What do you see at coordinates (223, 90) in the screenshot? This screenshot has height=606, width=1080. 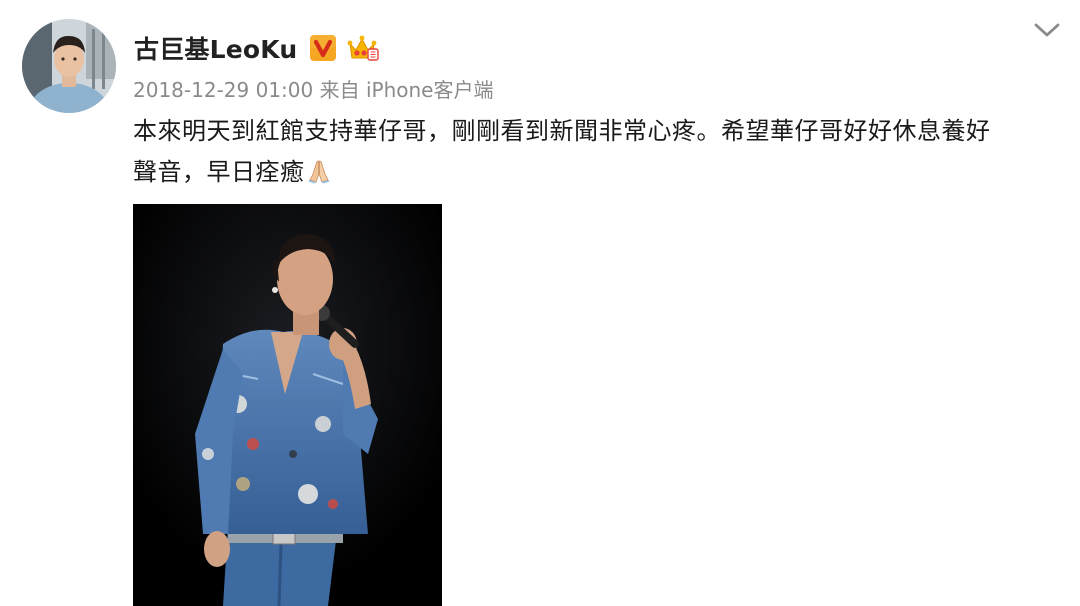 I see `post-timestamp: 2018-12-29 01:00` at bounding box center [223, 90].